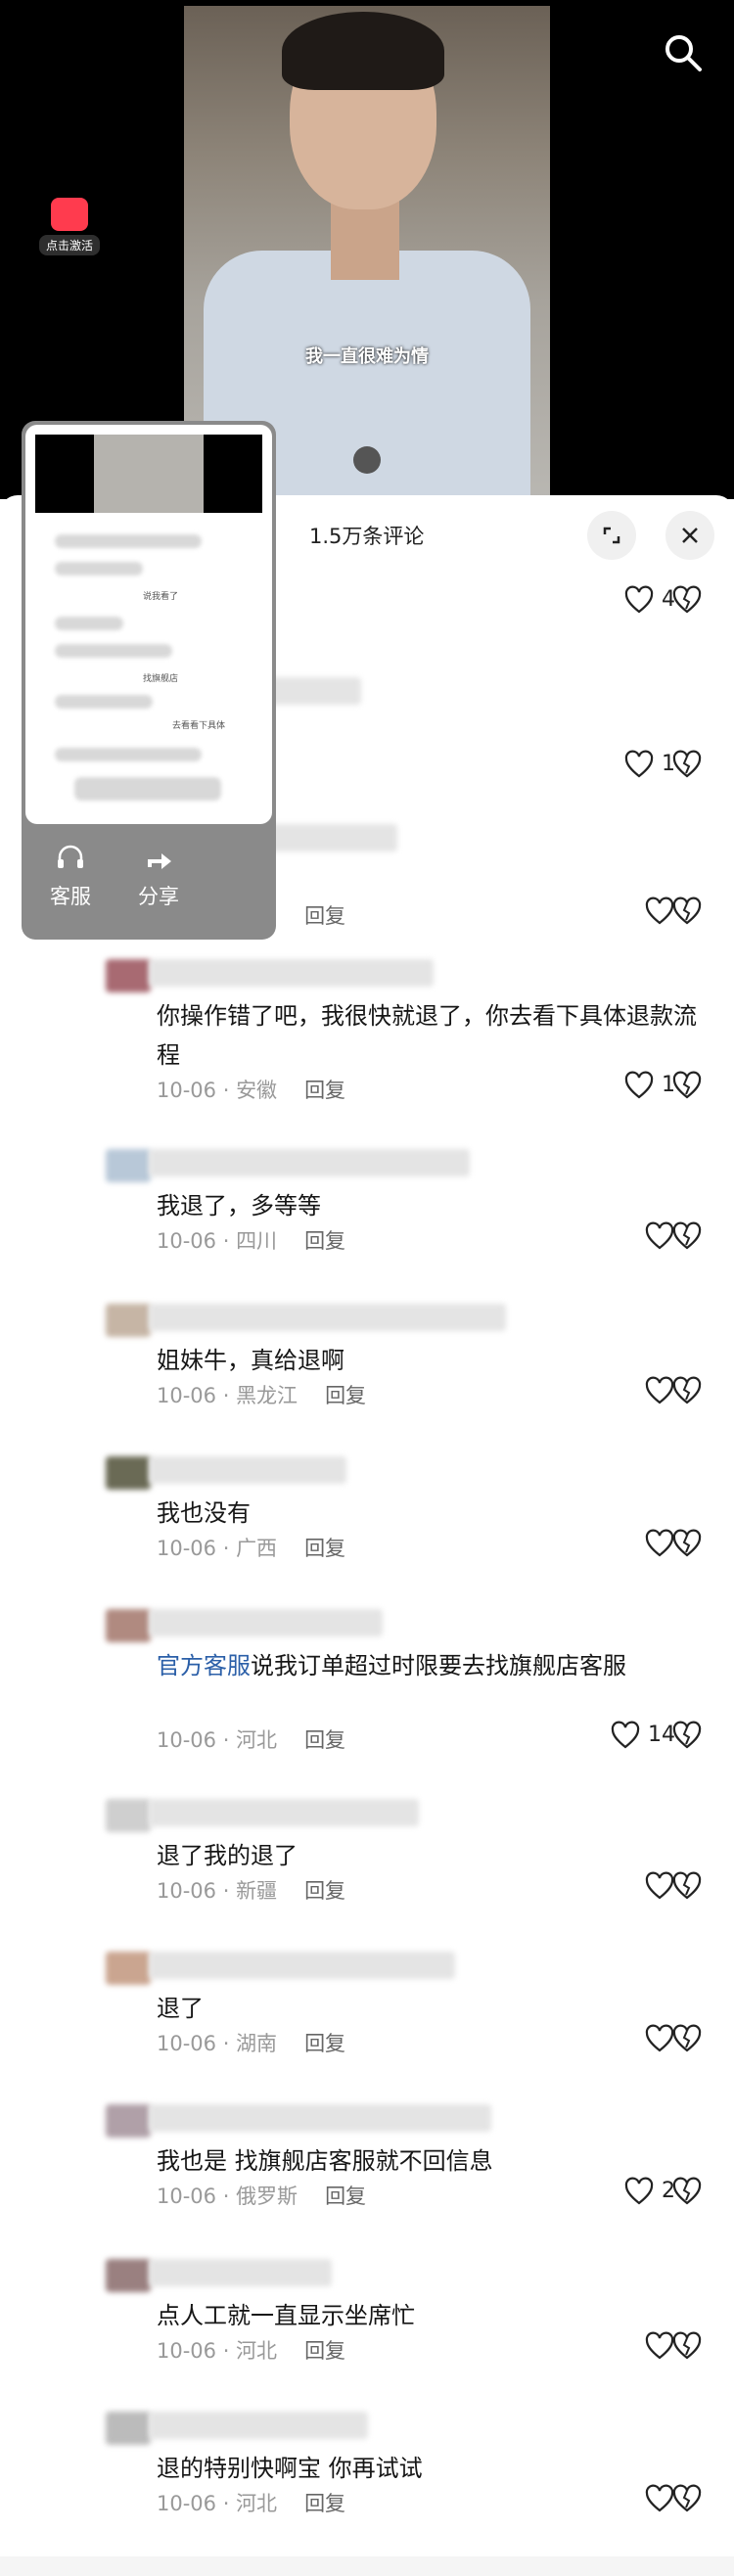 This screenshot has height=2576, width=734. What do you see at coordinates (89, 623) in the screenshot?
I see `blurred-line` at bounding box center [89, 623].